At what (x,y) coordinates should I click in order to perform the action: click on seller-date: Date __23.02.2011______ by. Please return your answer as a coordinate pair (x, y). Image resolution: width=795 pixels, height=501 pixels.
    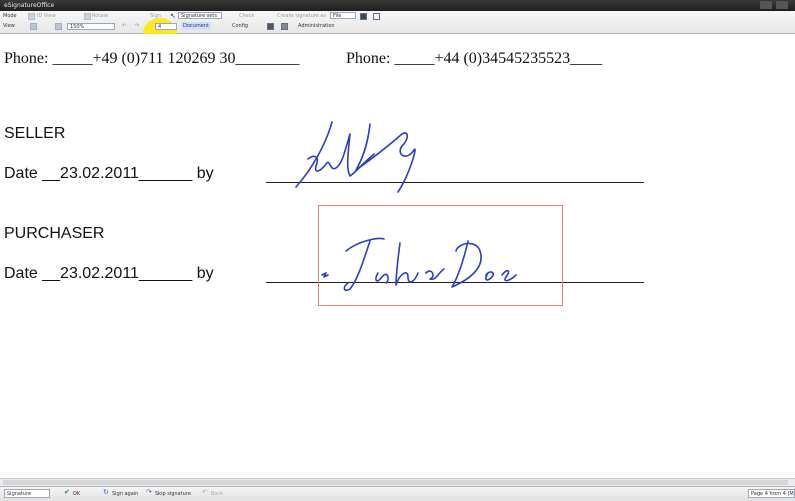
    Looking at the image, I should click on (109, 173).